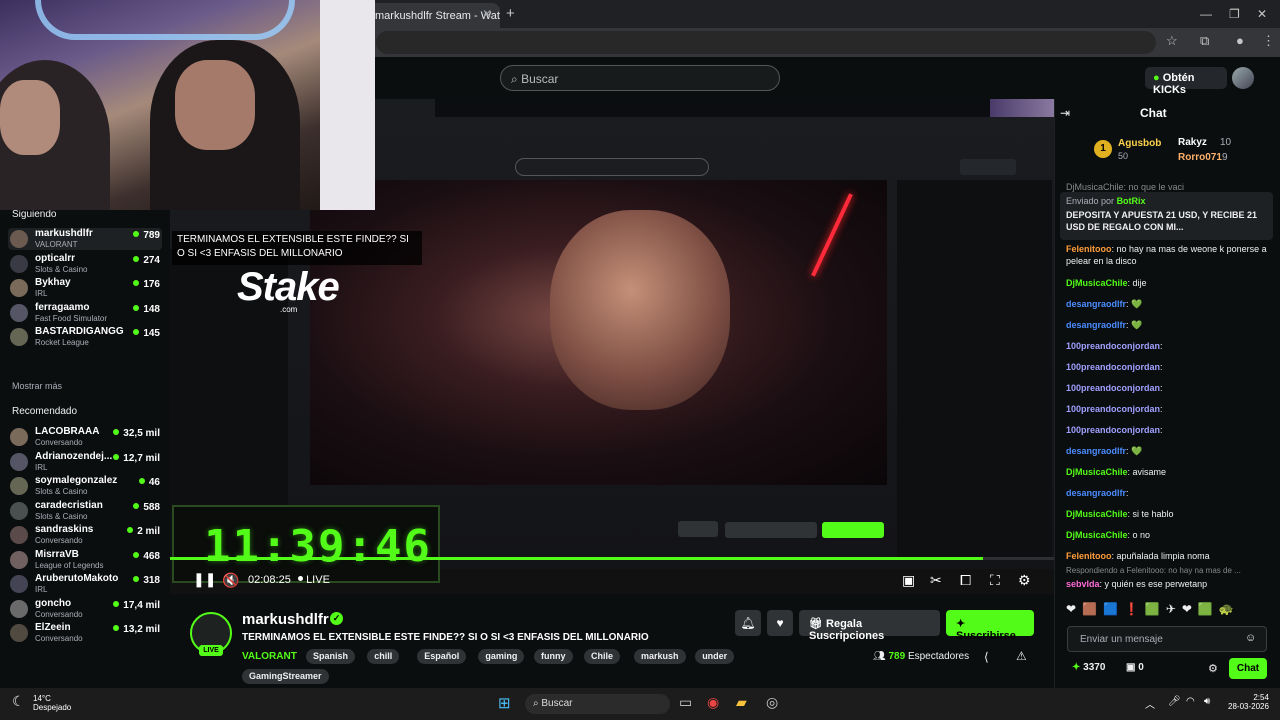 The width and height of the screenshot is (1280, 720). I want to click on sidebar-channel: LACOBRAAA Conversando 32,5 mil, so click(85, 437).